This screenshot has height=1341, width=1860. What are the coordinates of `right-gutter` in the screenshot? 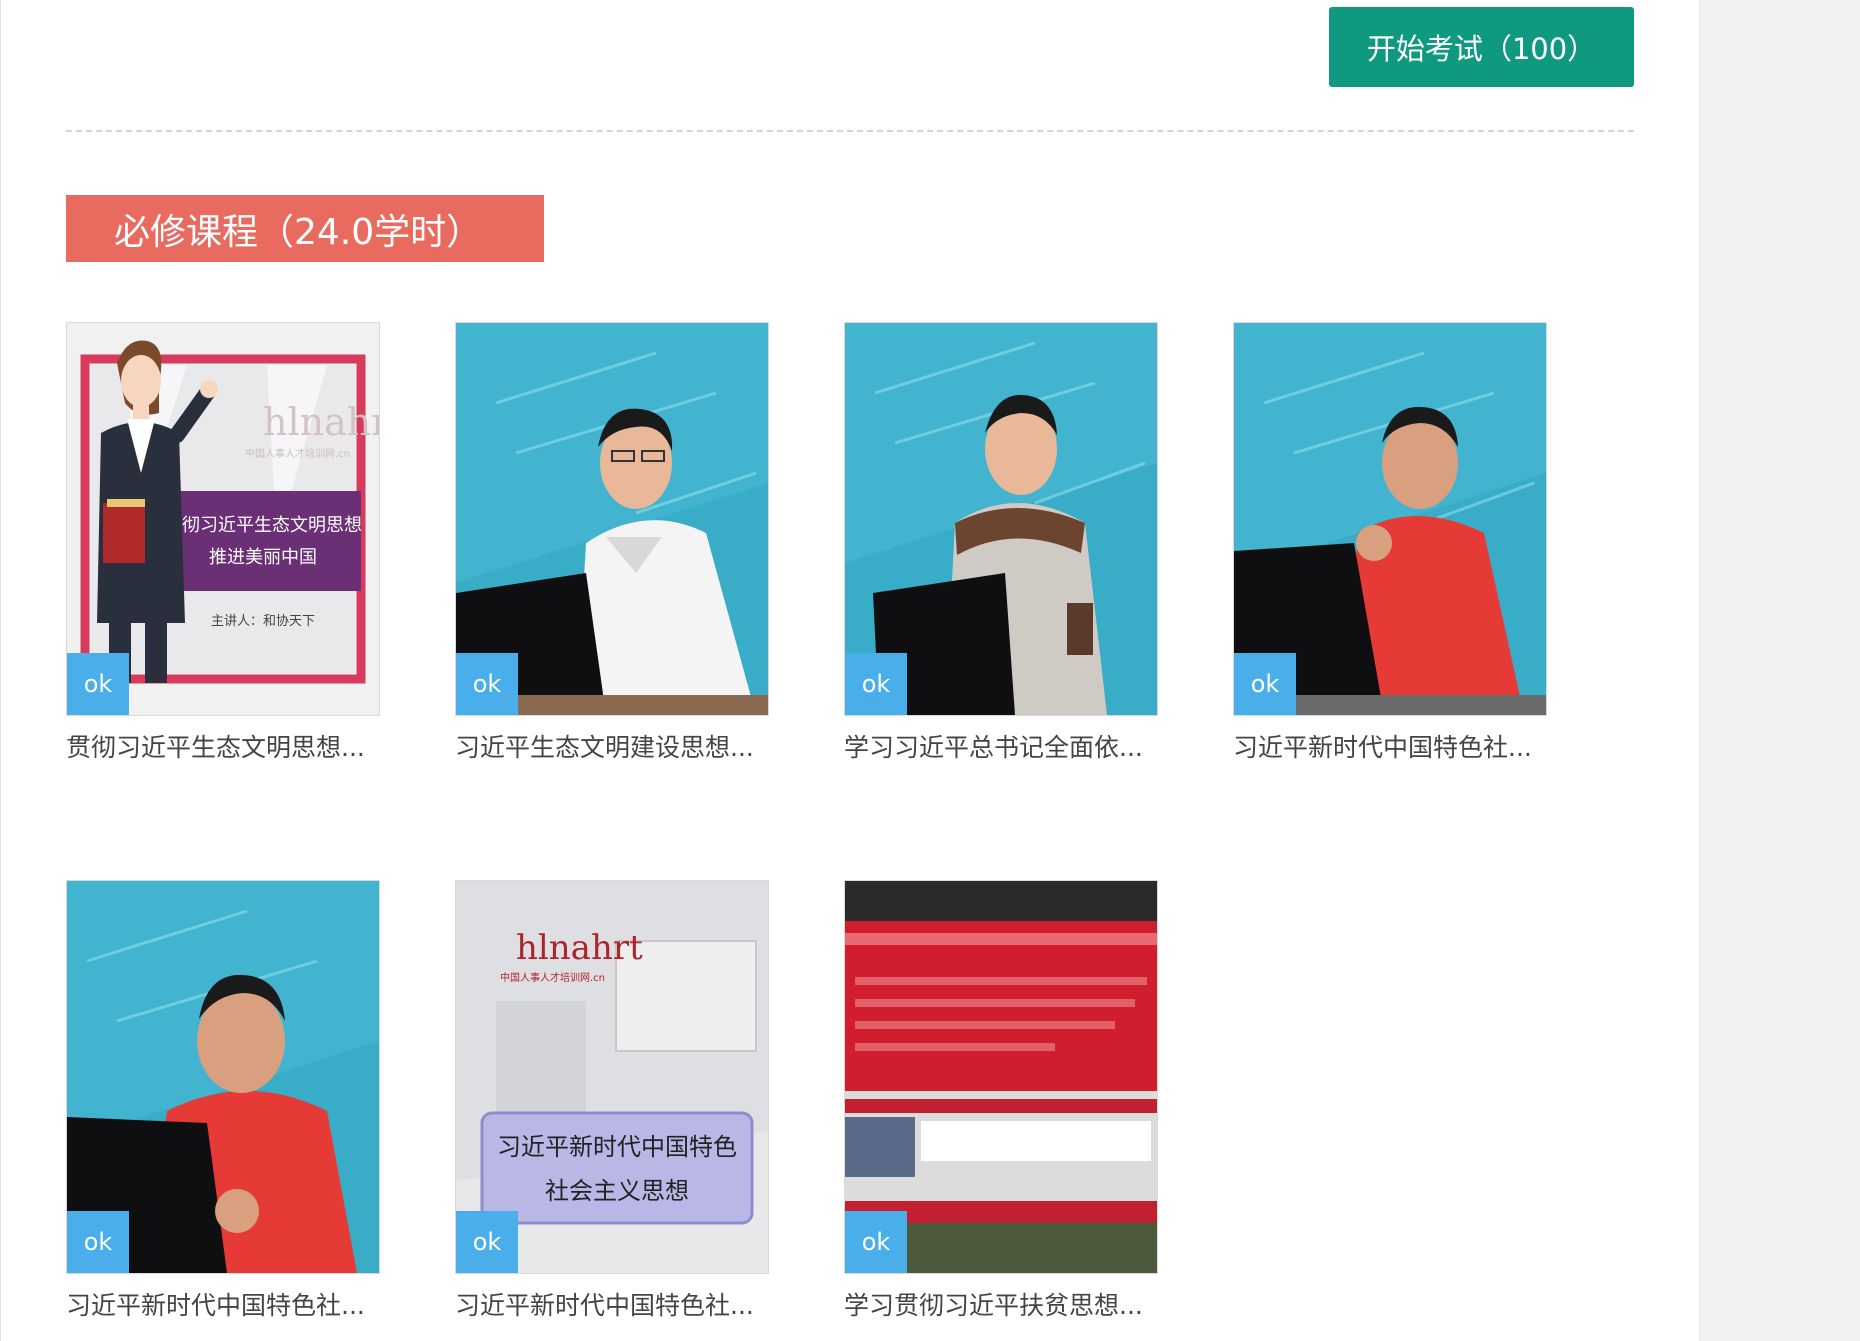 It's located at (1779, 670).